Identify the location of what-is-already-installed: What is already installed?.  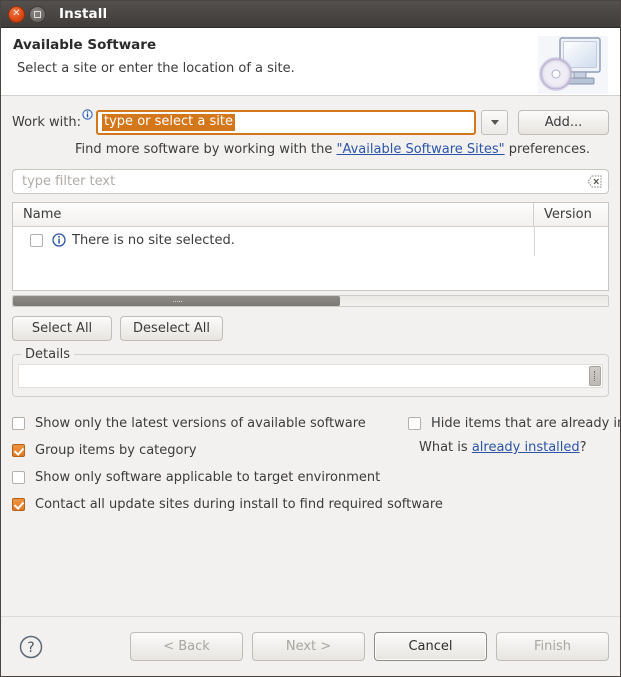
(519, 447).